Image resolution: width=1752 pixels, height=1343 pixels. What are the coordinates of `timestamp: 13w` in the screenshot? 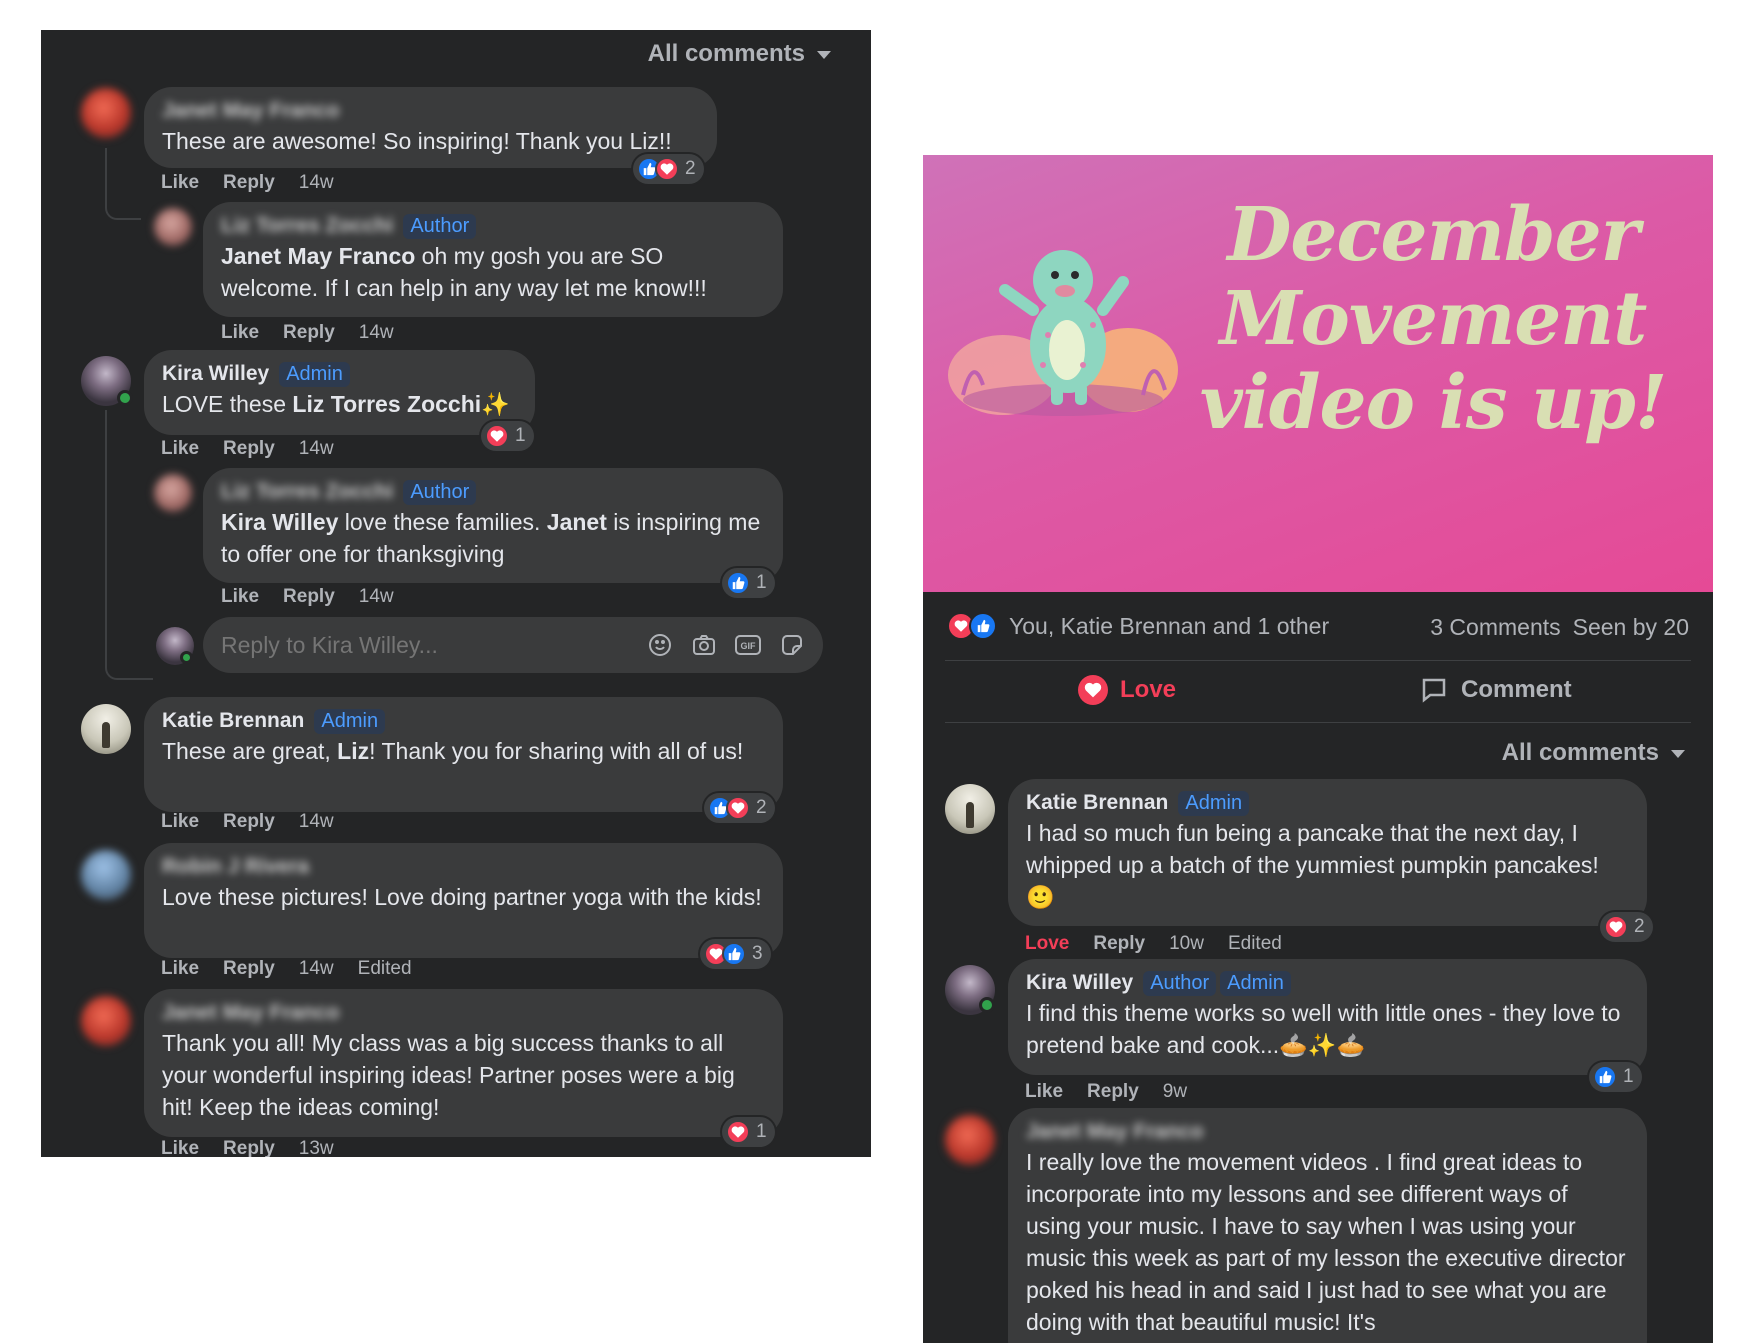 It's located at (316, 1147).